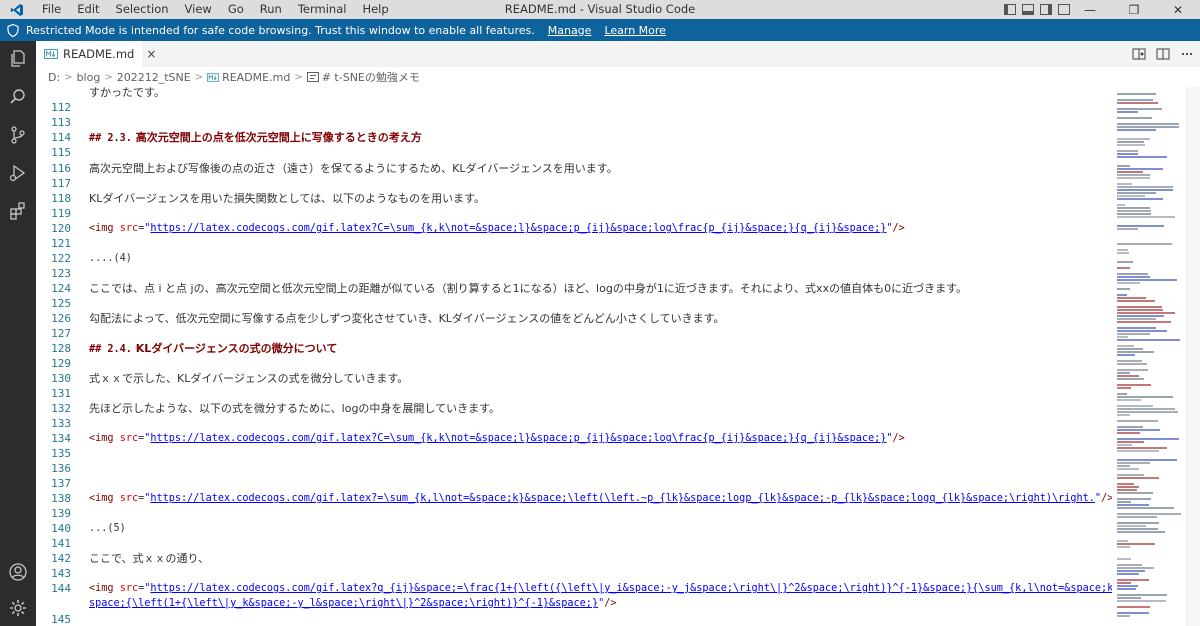 The width and height of the screenshot is (1200, 626). Describe the element at coordinates (213, 77) in the screenshot. I see `markdown-file-icon` at that location.